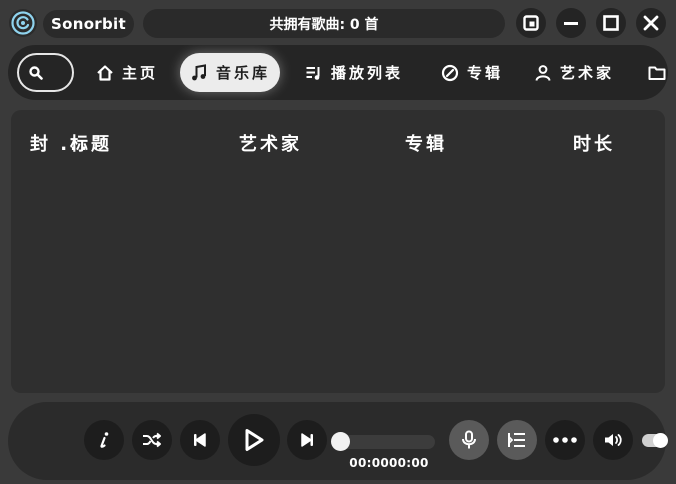 The width and height of the screenshot is (676, 484). I want to click on info-button, so click(104, 440).